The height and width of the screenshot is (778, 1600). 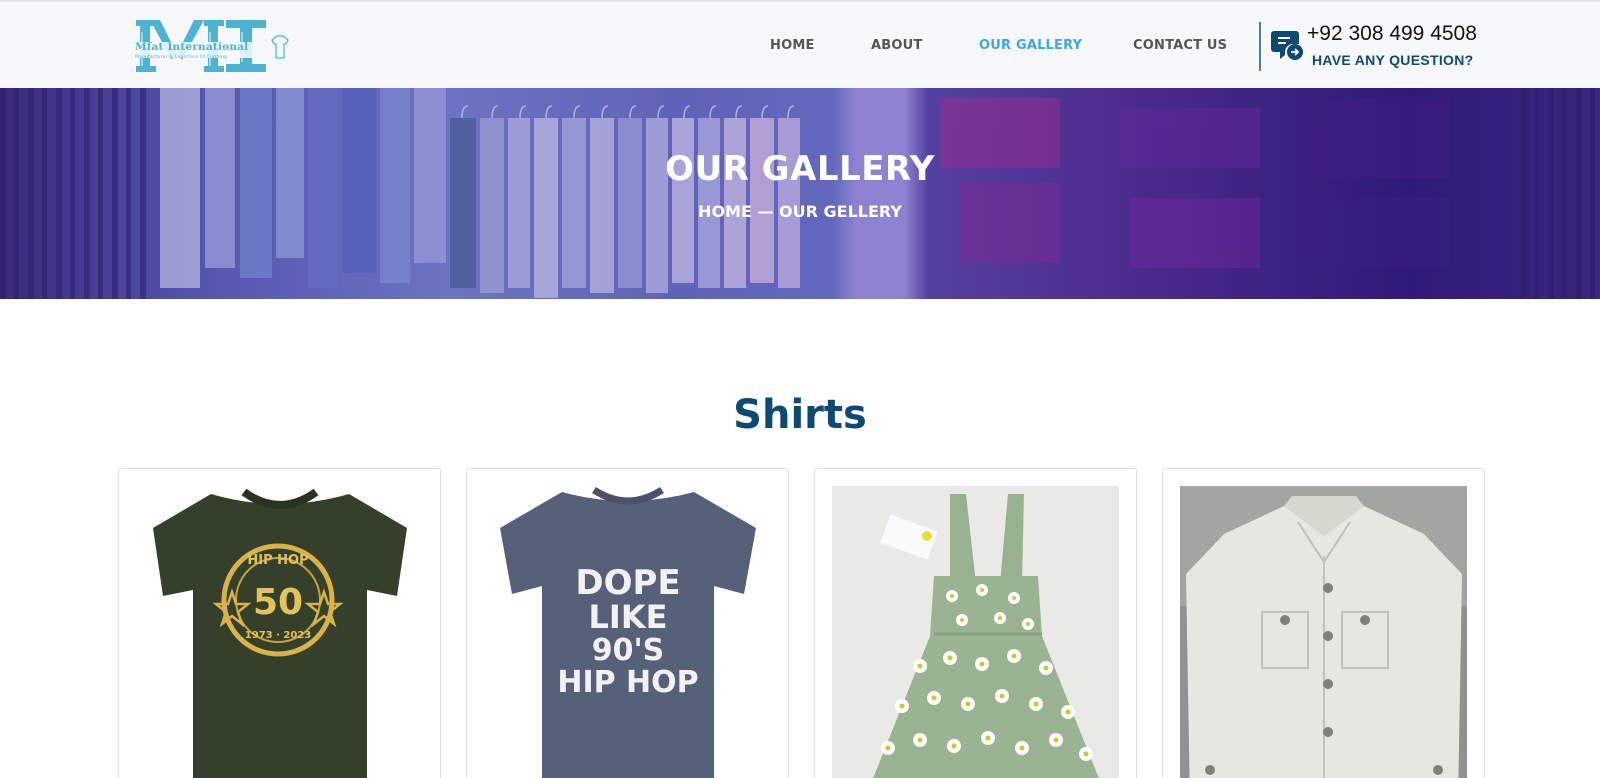 I want to click on gallery-card-green-tshirt: HIP HOP 50 1973 · 2023, so click(x=279, y=623).